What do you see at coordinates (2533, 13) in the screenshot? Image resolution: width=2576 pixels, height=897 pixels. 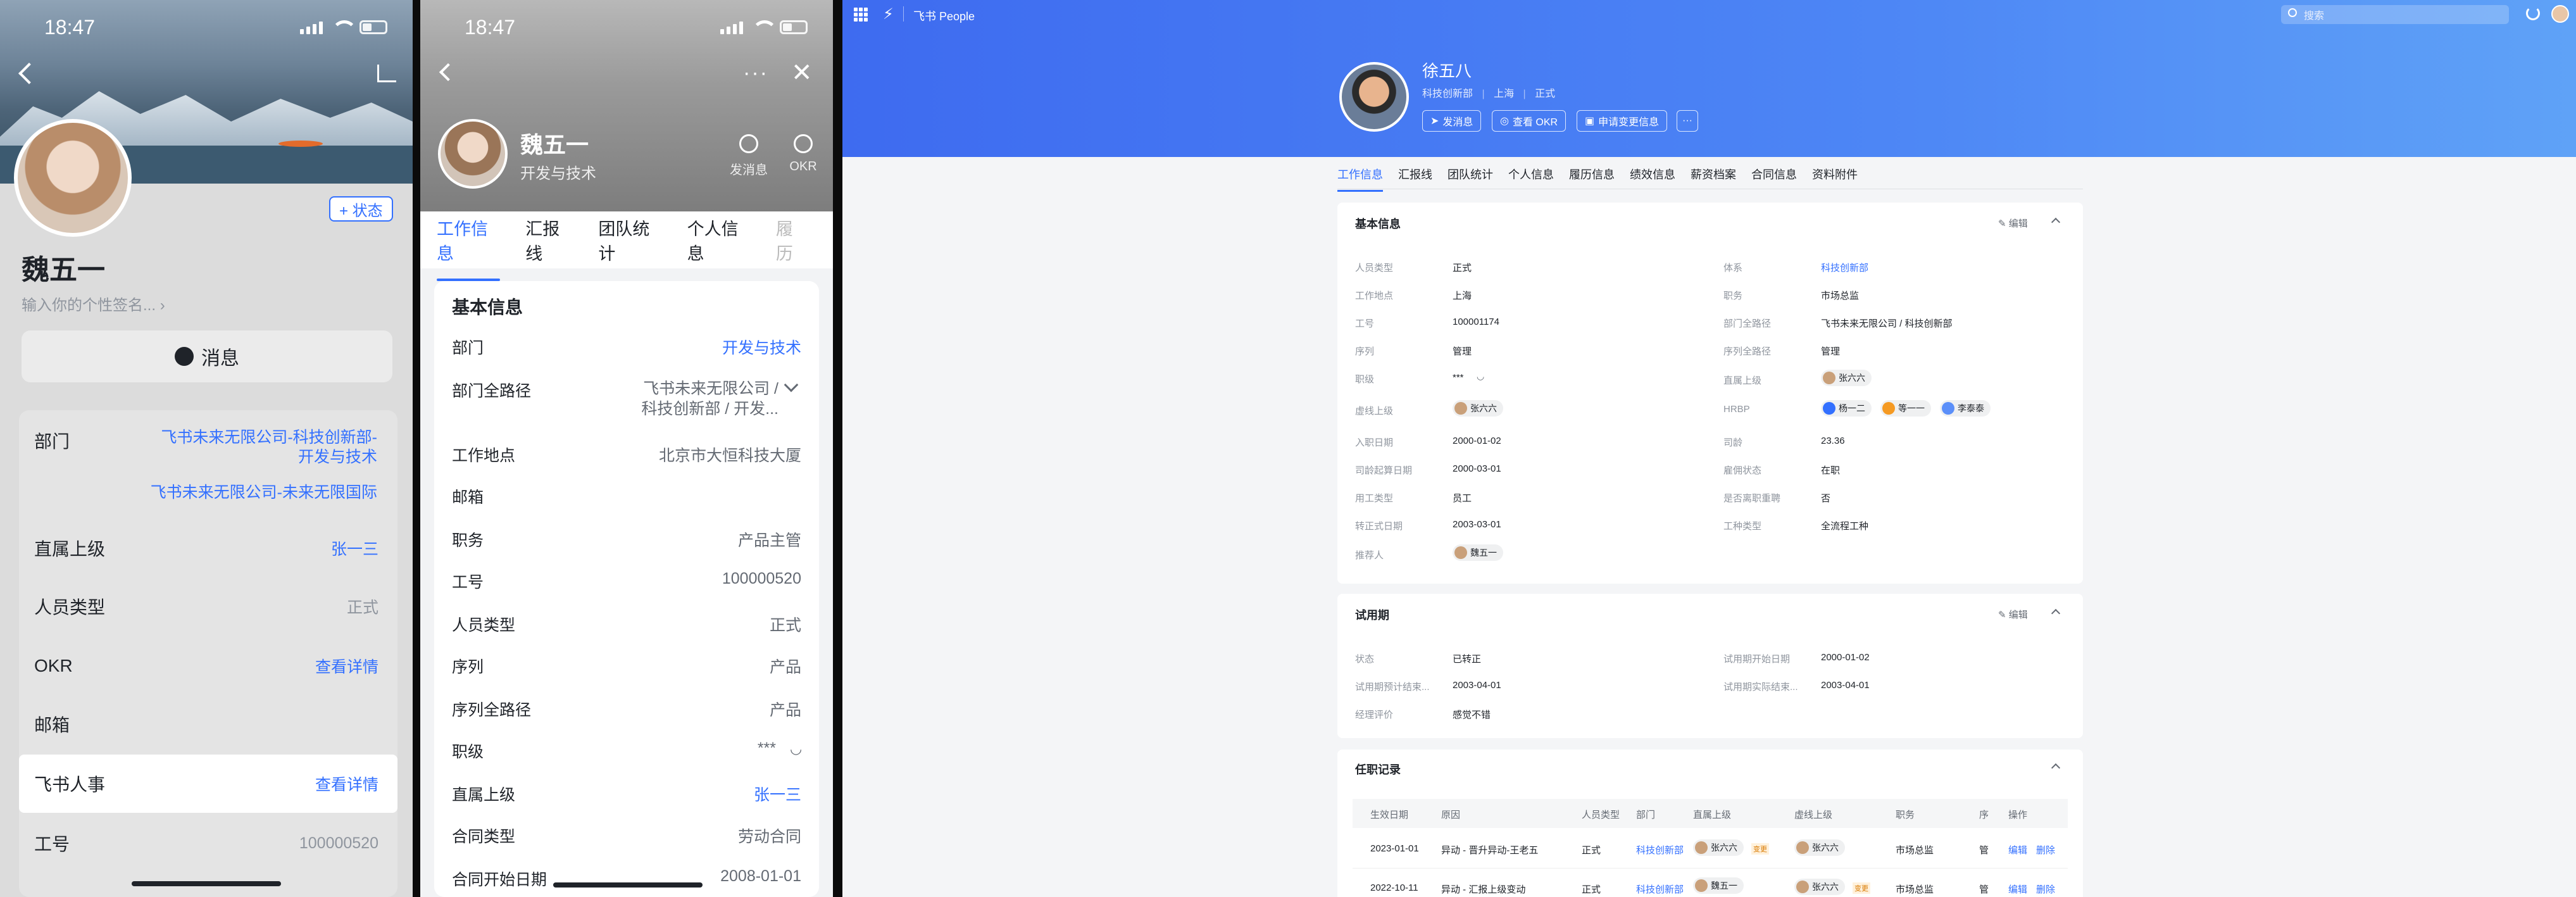 I see `refresh-icon` at bounding box center [2533, 13].